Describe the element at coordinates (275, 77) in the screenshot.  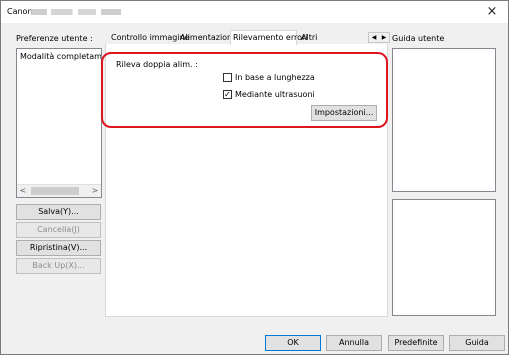
I see `by-length-label: In base a lunghezza` at that location.